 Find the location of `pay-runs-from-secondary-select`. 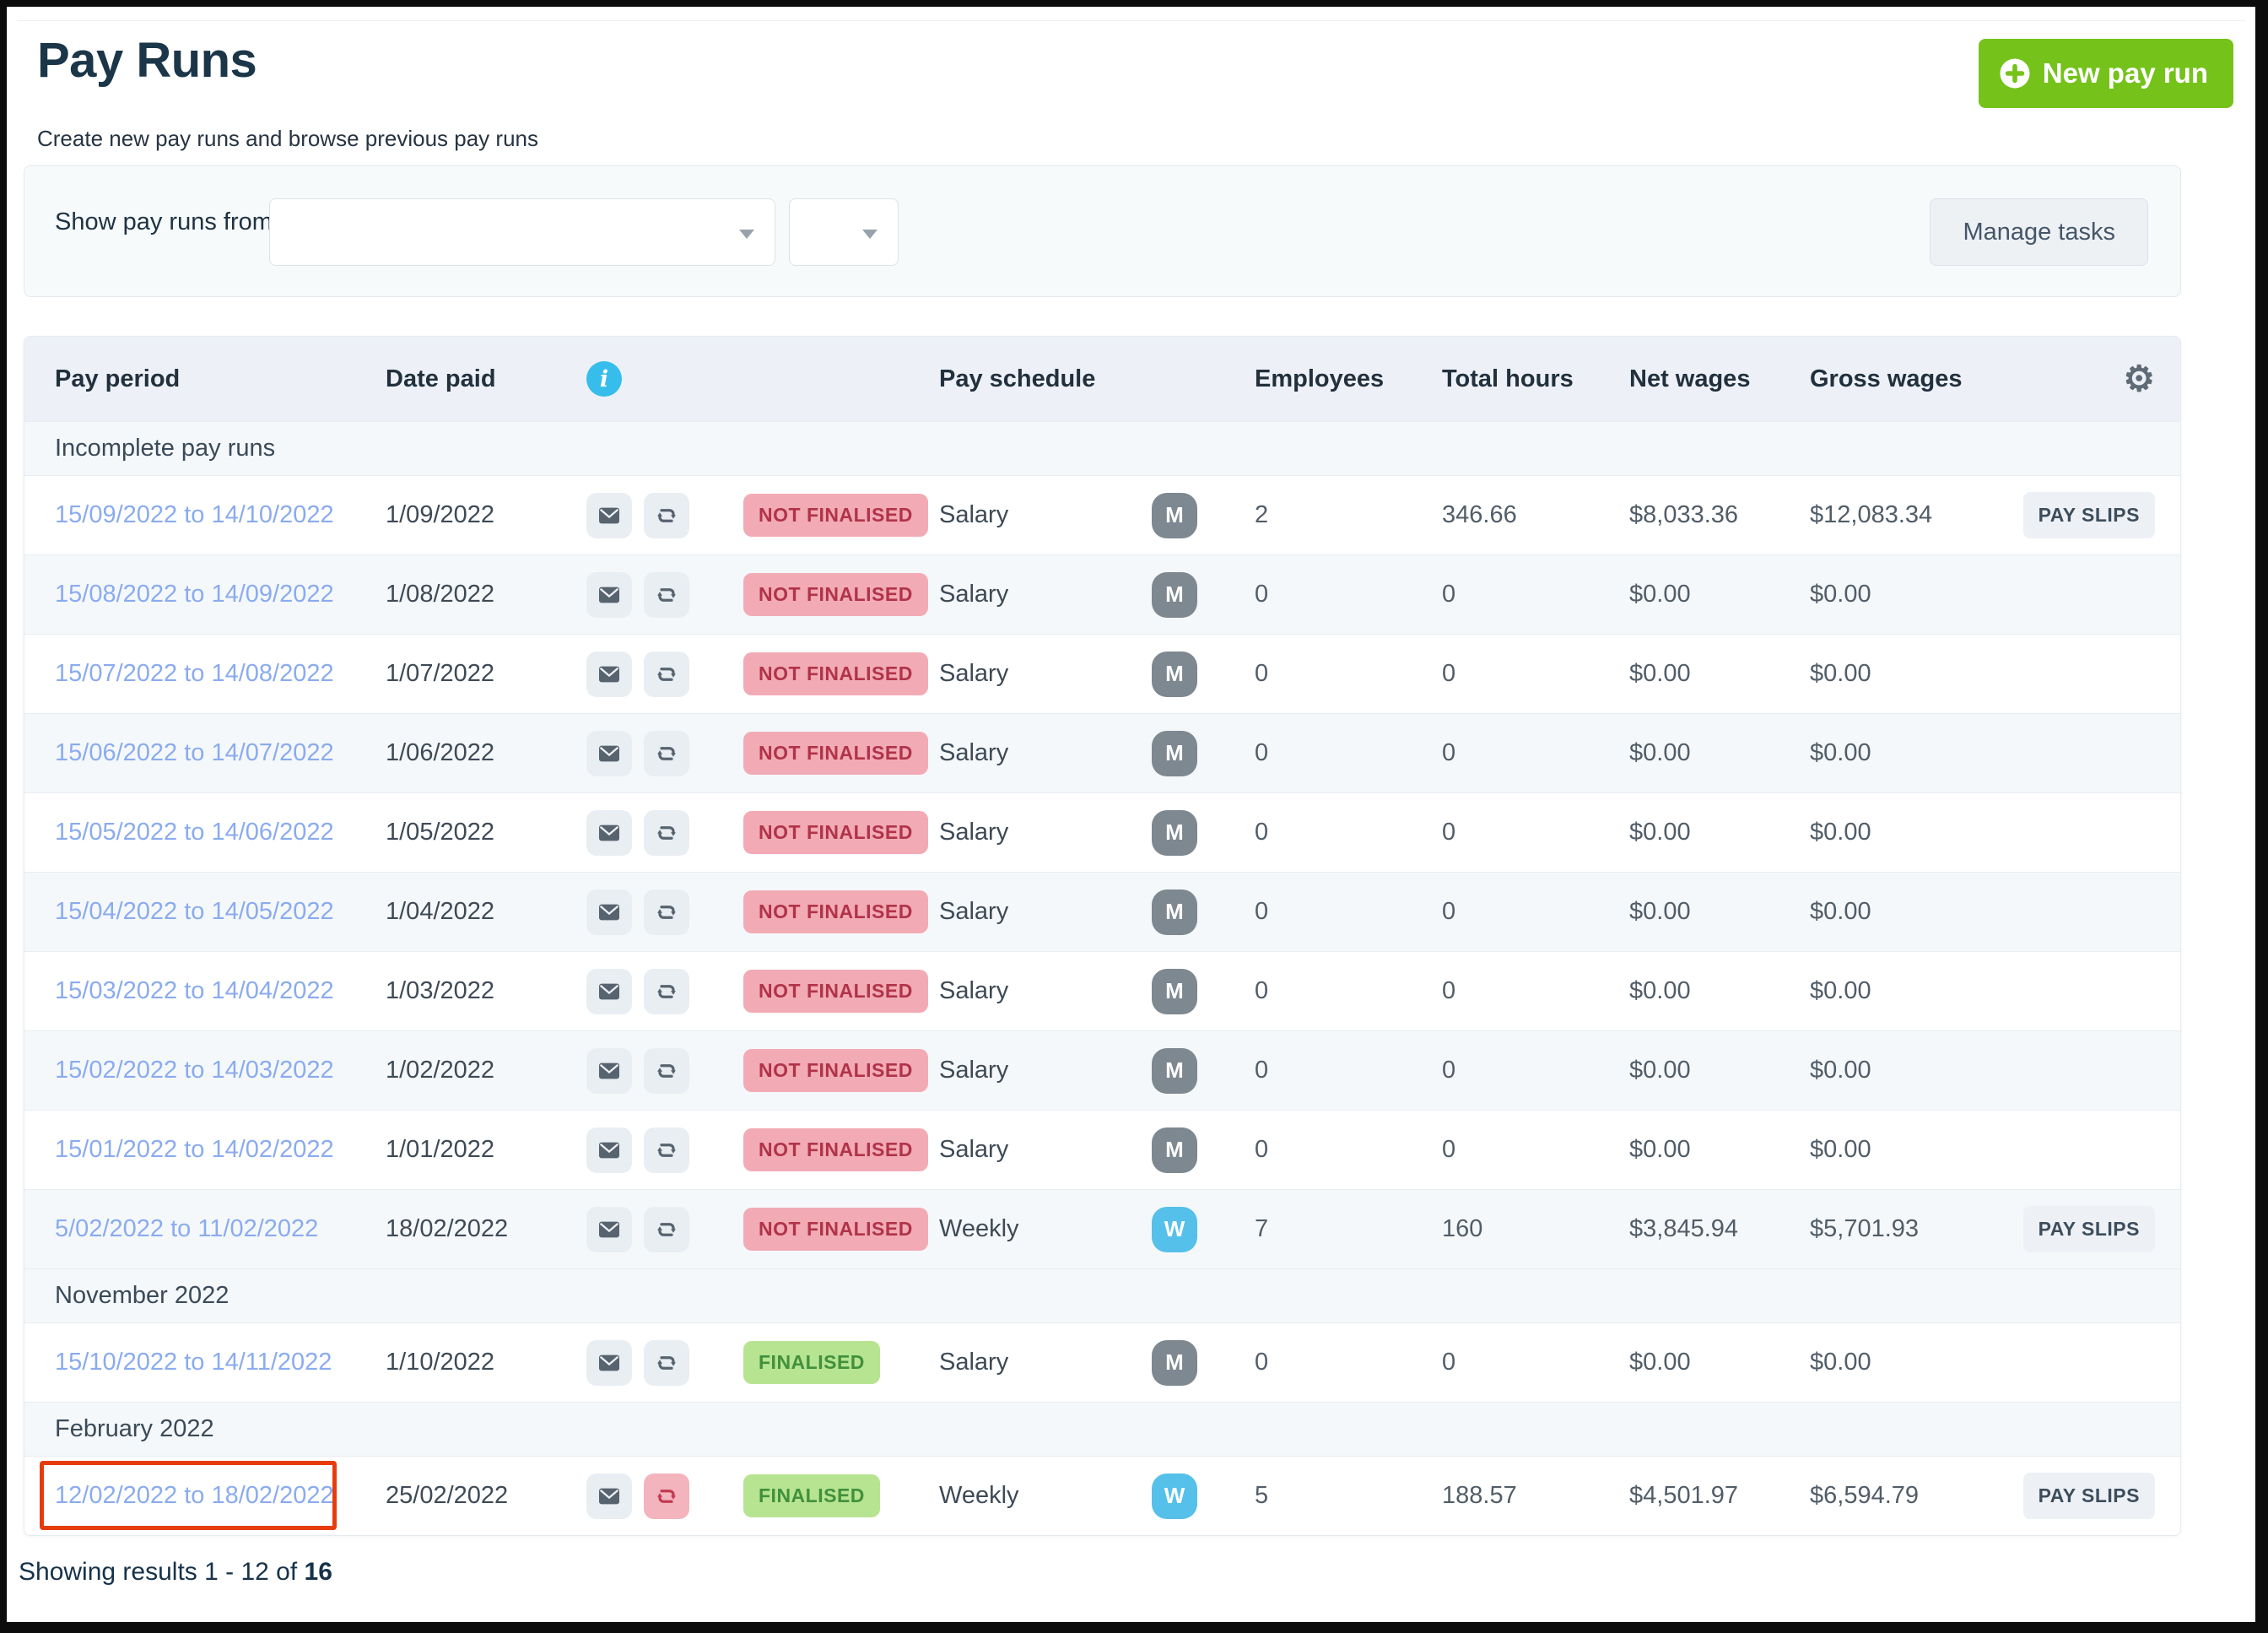

pay-runs-from-secondary-select is located at coordinates (844, 232).